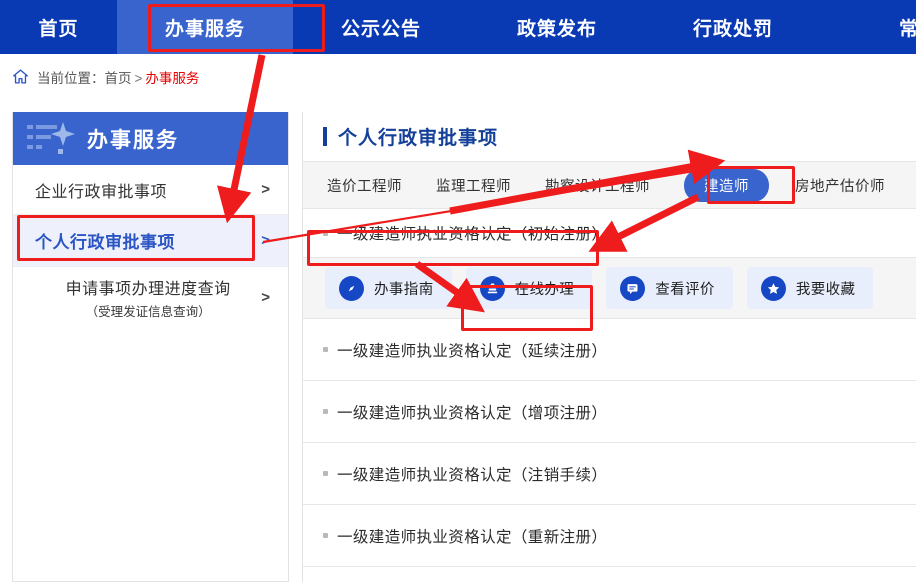 This screenshot has width=916, height=582. Describe the element at coordinates (840, 185) in the screenshot. I see `tab-real-estate-appraiser: 房地产估价师` at that location.